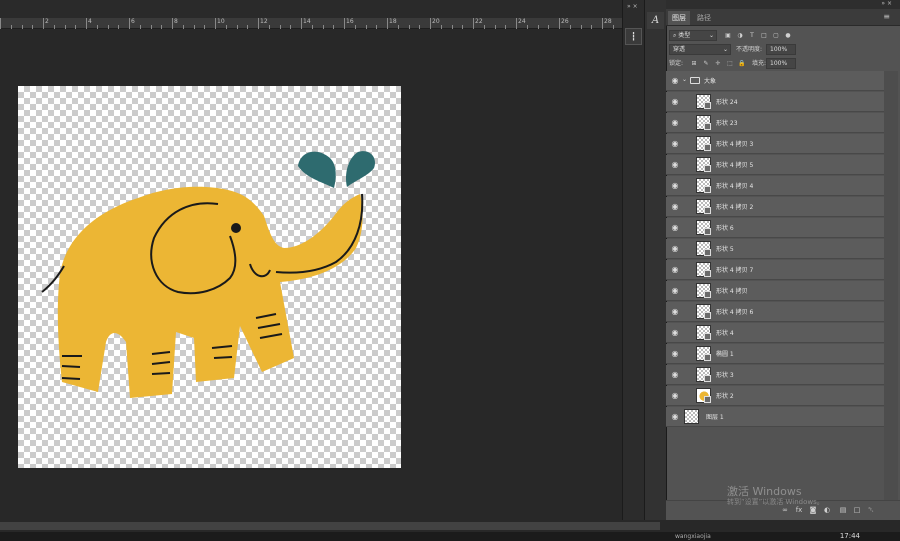 The height and width of the screenshot is (541, 900). I want to click on ruler-number: 12, so click(264, 21).